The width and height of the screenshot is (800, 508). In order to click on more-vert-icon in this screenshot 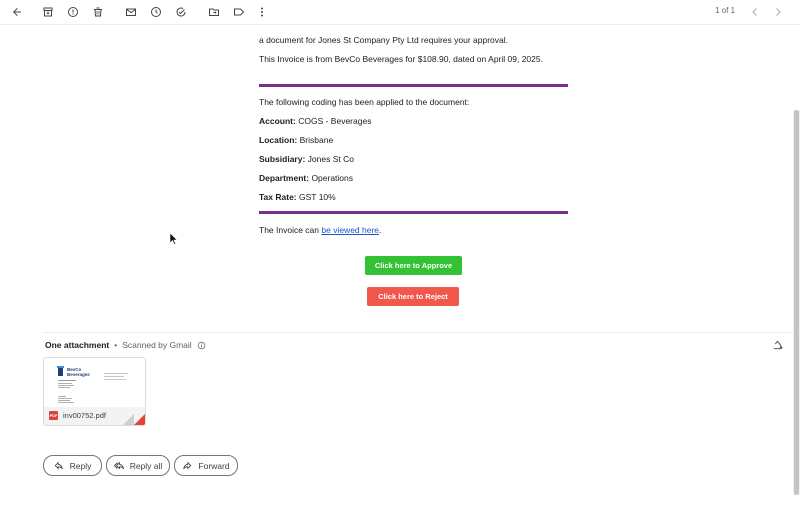, I will do `click(262, 12)`.